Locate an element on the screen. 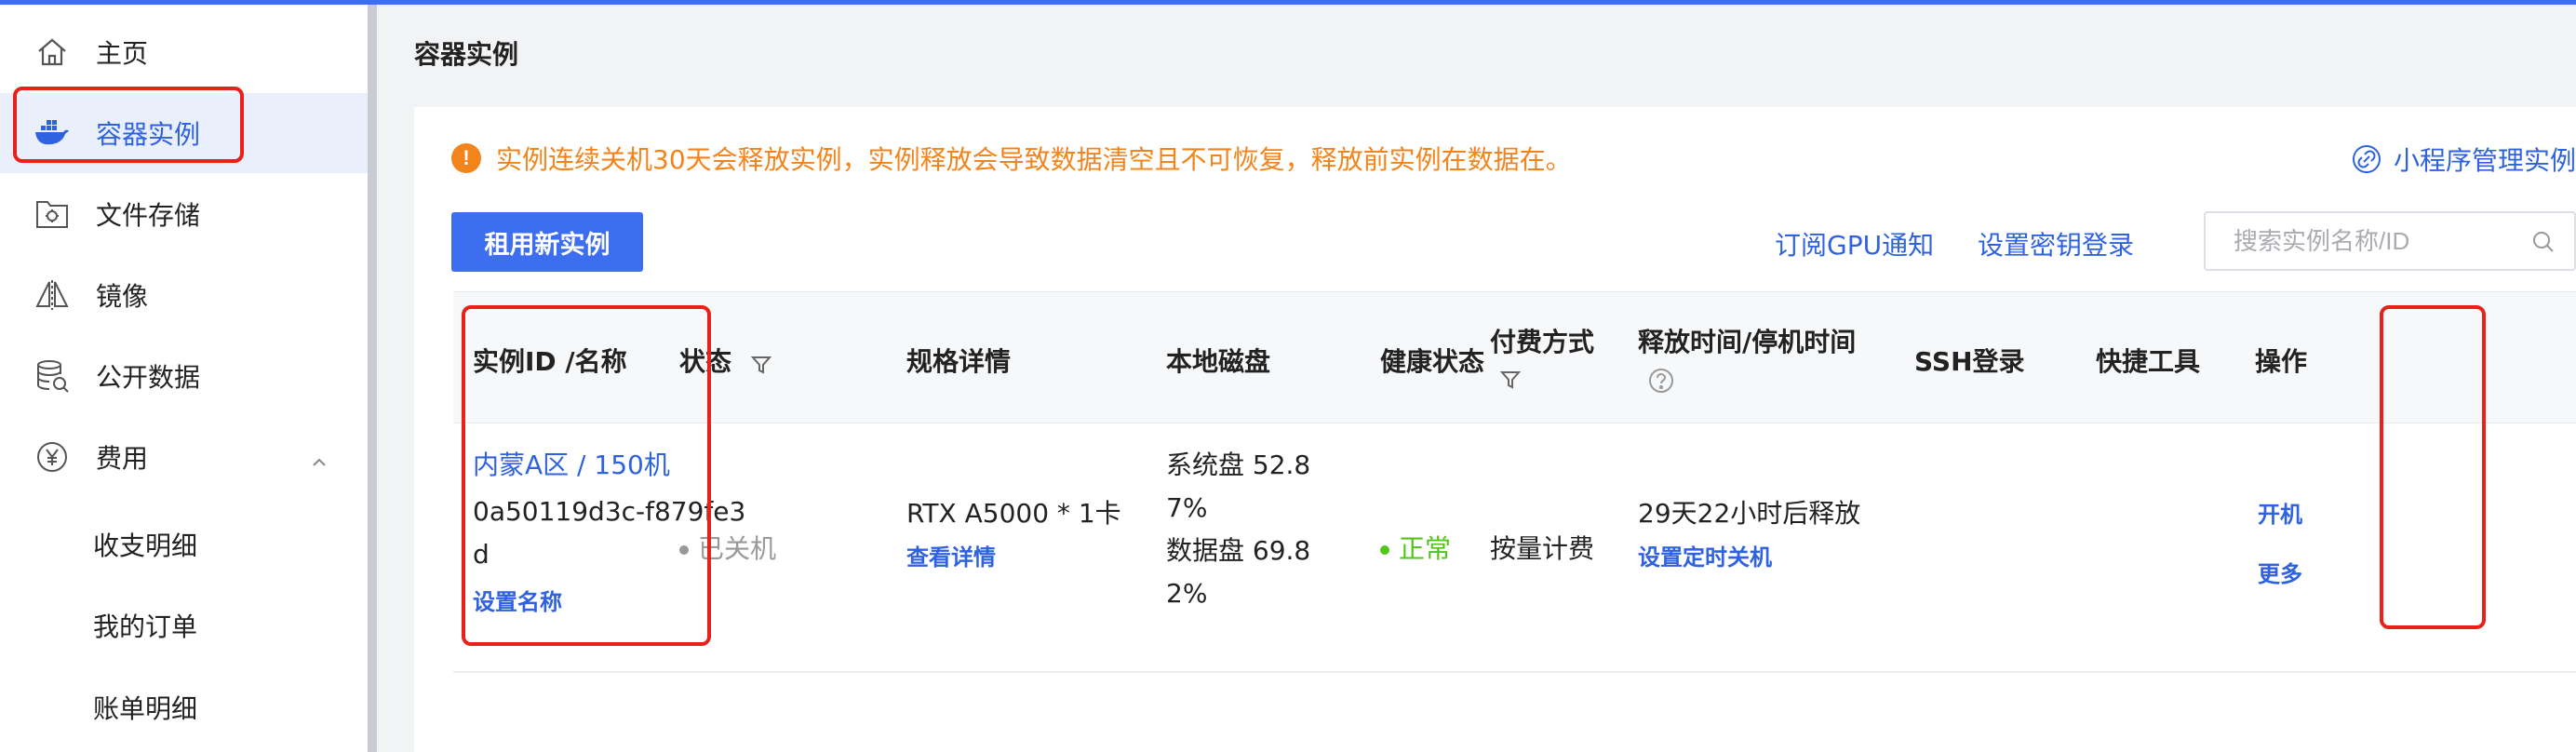 The image size is (2576, 752). sidebar-item-container-instances: 容器实例 is located at coordinates (184, 133).